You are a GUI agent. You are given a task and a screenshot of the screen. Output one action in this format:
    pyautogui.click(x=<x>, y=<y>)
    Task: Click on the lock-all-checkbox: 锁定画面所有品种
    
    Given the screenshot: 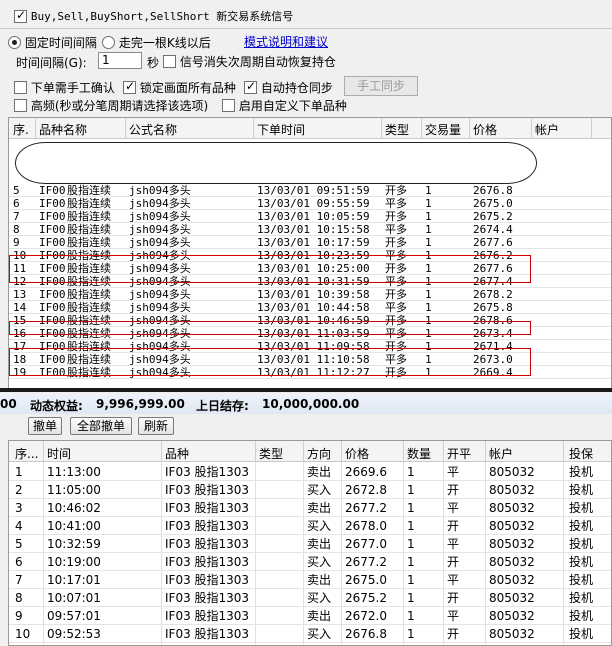 What is the action you would take?
    pyautogui.click(x=179, y=87)
    